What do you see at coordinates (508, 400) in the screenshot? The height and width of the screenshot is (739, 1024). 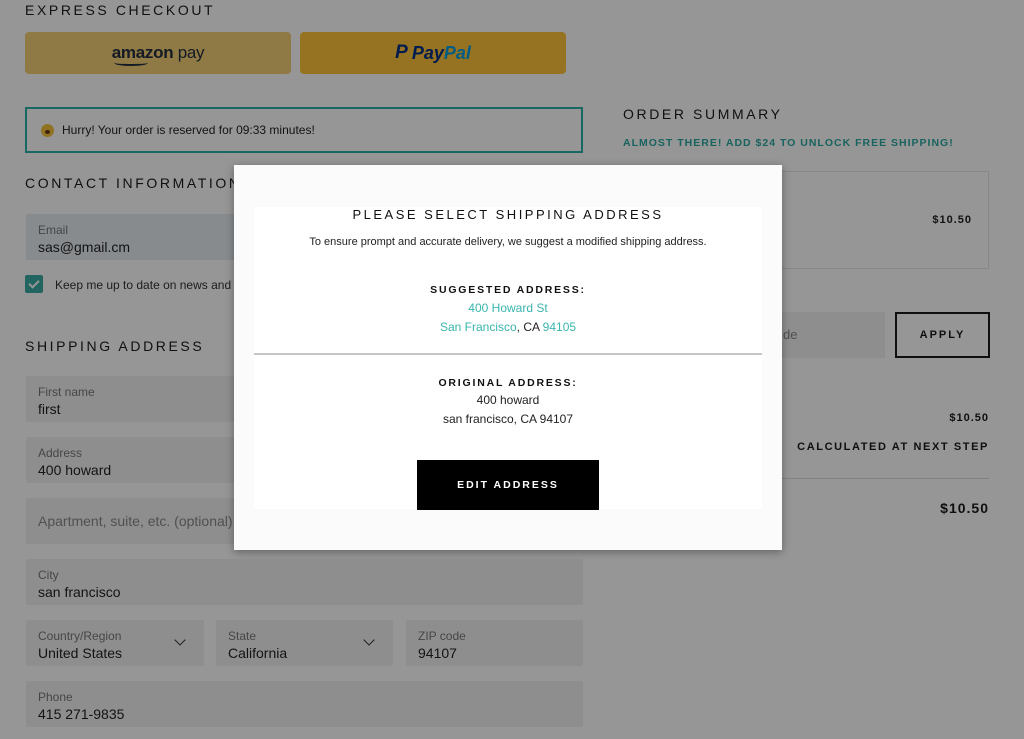 I see `original-address-street: 400 howard` at bounding box center [508, 400].